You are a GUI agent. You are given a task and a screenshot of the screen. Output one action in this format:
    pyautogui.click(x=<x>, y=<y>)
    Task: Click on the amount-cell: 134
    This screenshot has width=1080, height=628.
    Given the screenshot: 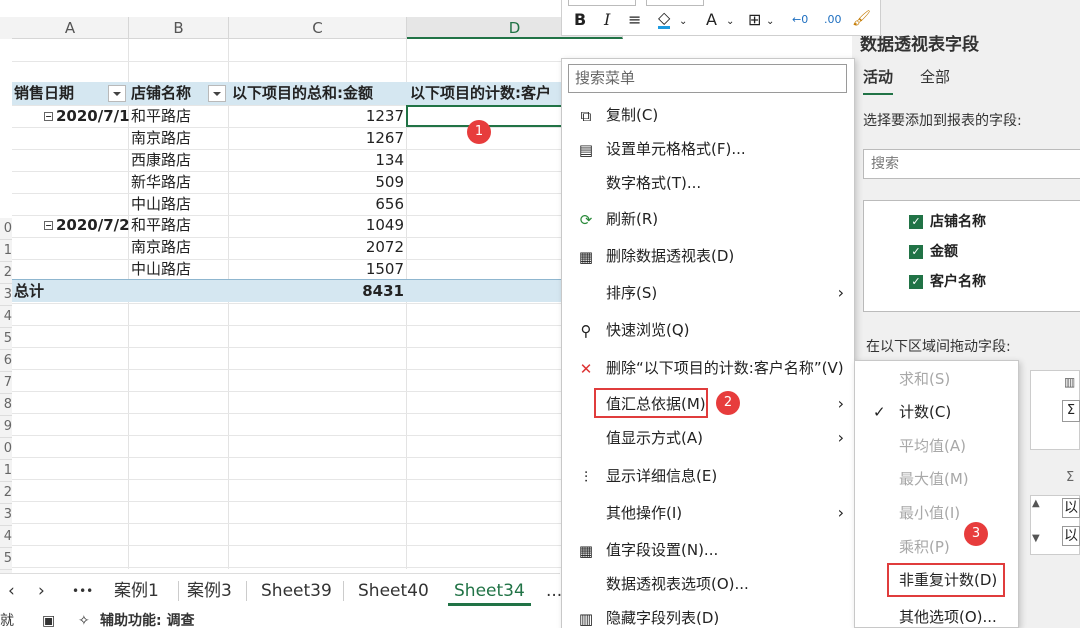 What is the action you would take?
    pyautogui.click(x=318, y=160)
    